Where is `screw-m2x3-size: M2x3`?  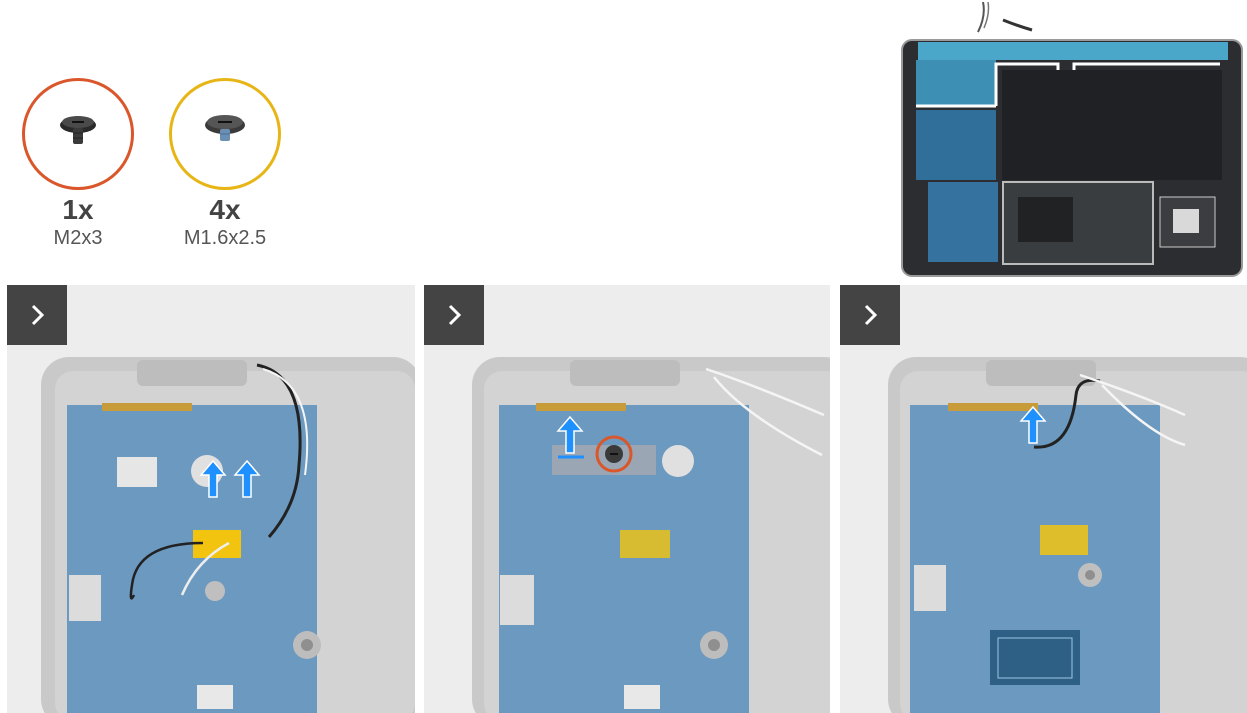 screw-m2x3-size: M2x3 is located at coordinates (78, 238).